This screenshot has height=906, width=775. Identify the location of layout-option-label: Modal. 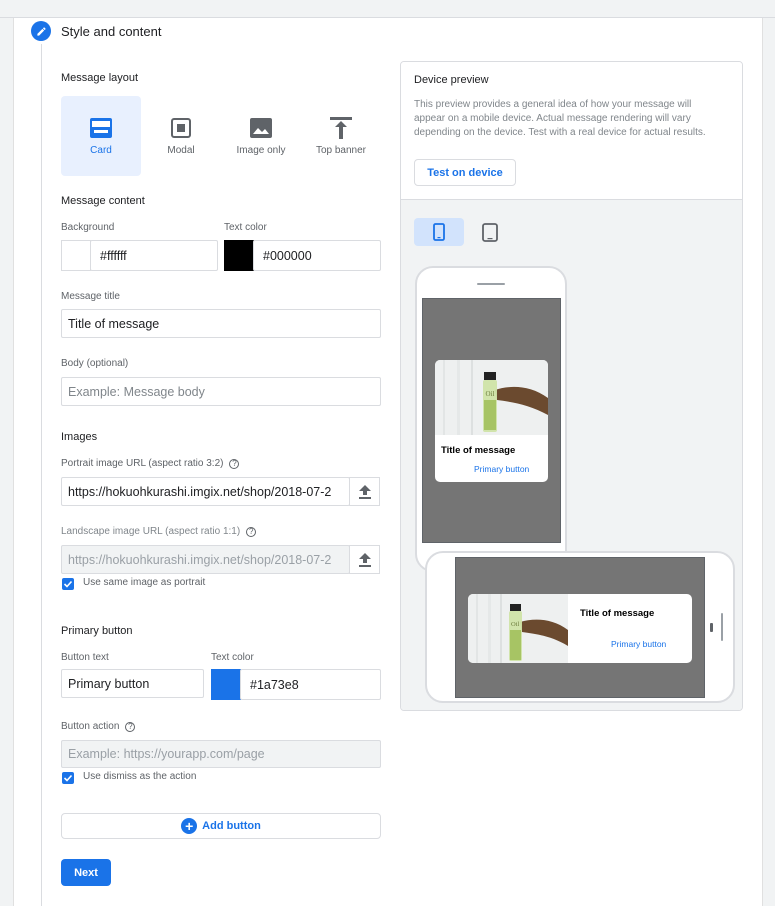
(181, 150).